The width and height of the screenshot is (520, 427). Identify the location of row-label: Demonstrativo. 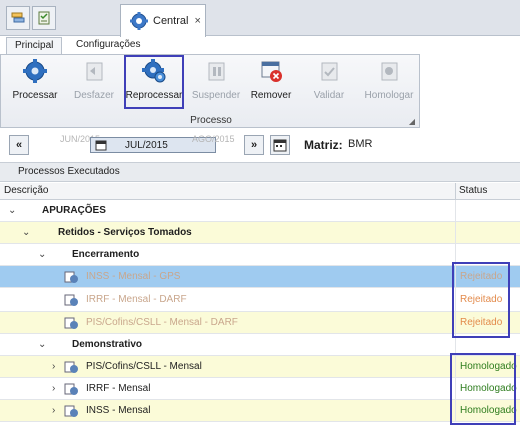
(107, 344).